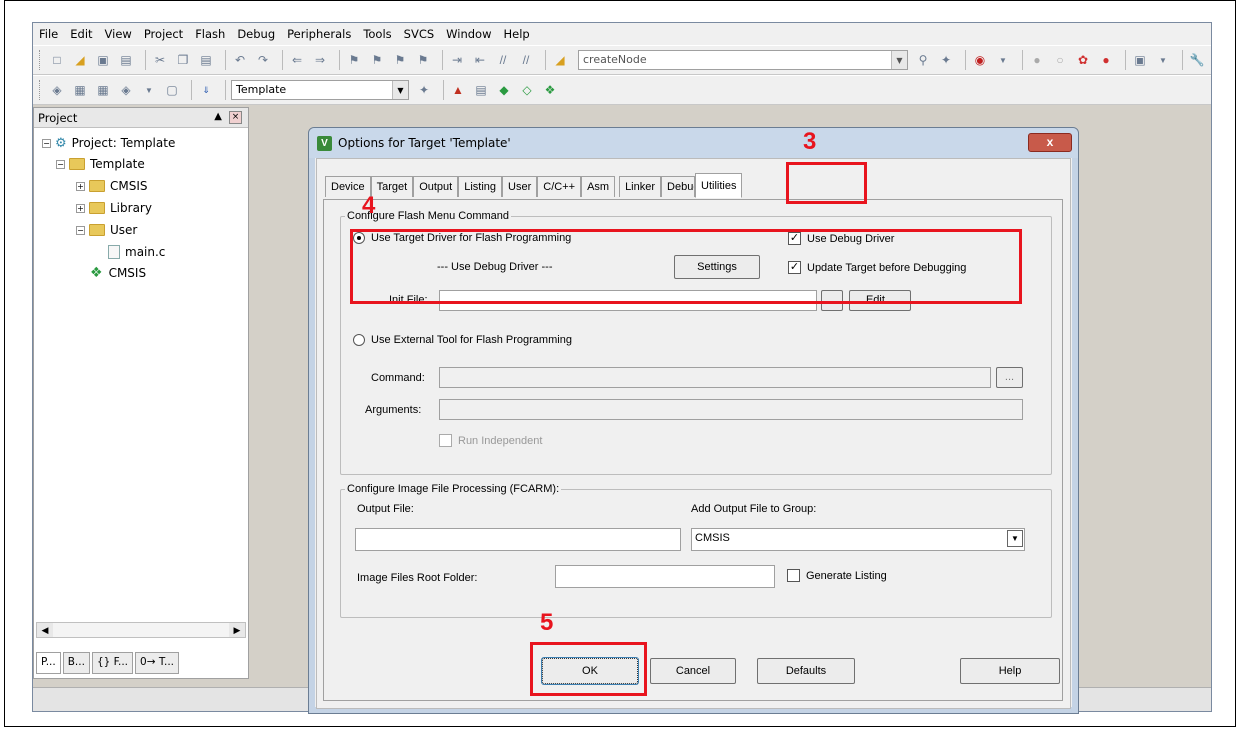 Image resolution: width=1237 pixels, height=729 pixels. Describe the element at coordinates (377, 34) in the screenshot. I see `menu-tools: Tools` at that location.